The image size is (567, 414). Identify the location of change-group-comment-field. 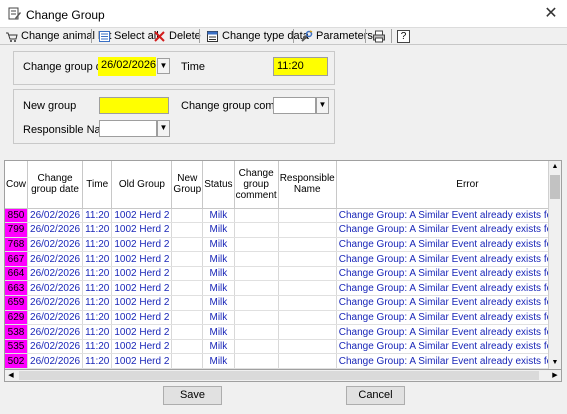
(294, 105).